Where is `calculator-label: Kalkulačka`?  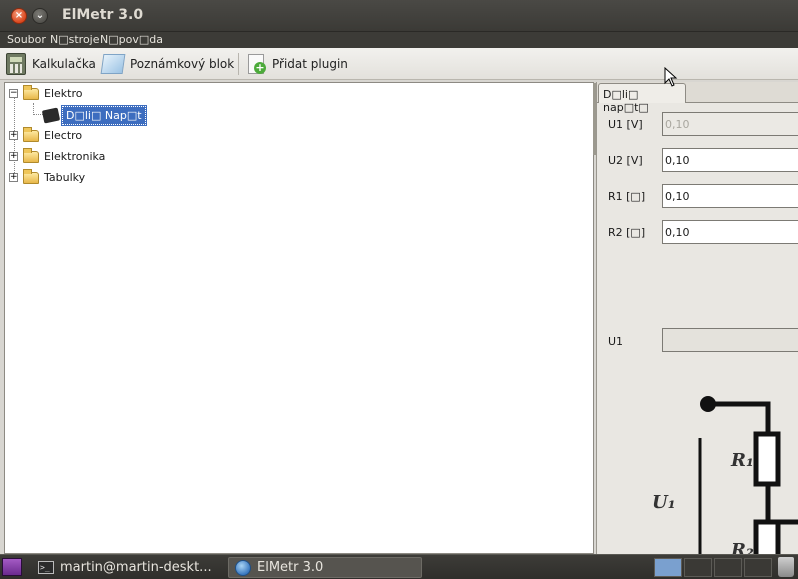
calculator-label: Kalkulačka is located at coordinates (64, 64).